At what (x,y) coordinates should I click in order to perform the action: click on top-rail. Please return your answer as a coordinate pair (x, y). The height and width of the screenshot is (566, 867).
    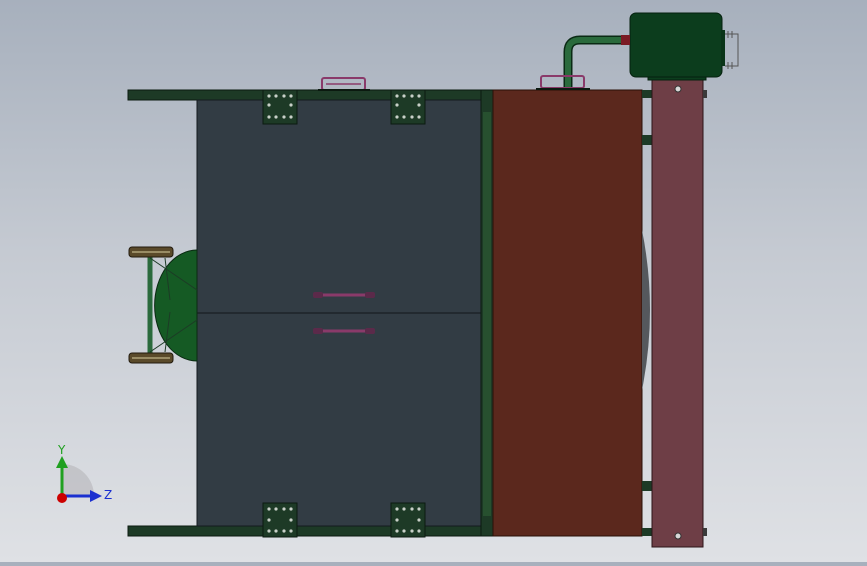
    Looking at the image, I should click on (305, 95).